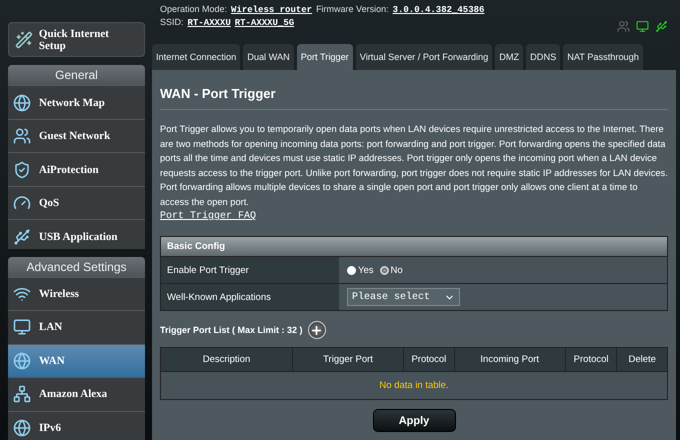 The image size is (680, 440). What do you see at coordinates (208, 216) in the screenshot?
I see `faq-link: Port Trigger FAQ` at bounding box center [208, 216].